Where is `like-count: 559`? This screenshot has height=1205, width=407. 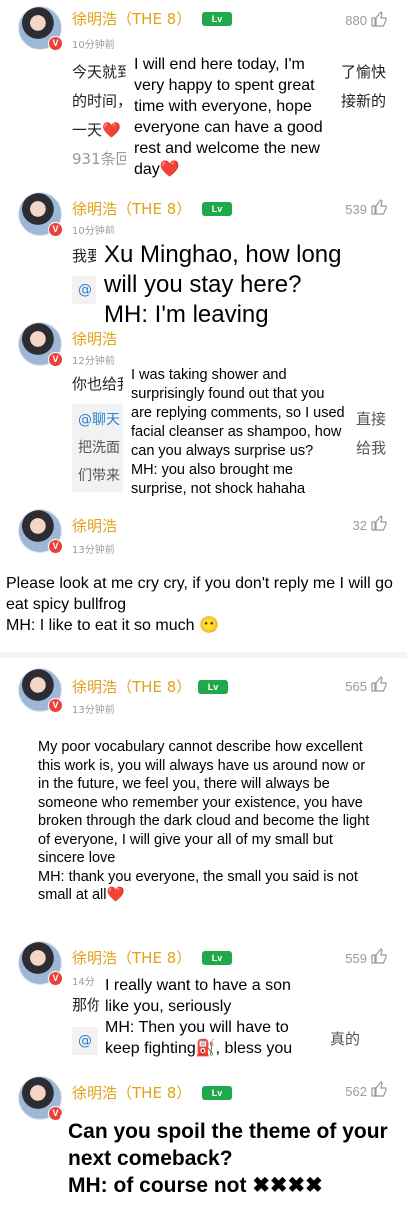 like-count: 559 is located at coordinates (356, 958).